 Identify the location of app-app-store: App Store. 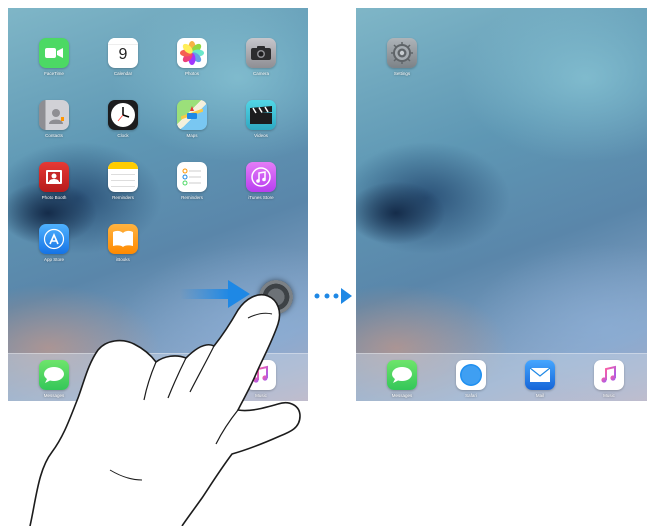
(54, 243).